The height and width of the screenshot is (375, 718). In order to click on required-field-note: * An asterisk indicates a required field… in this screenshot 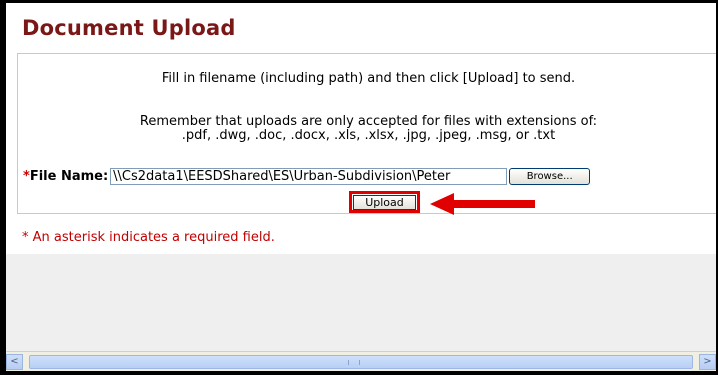, I will do `click(148, 237)`.